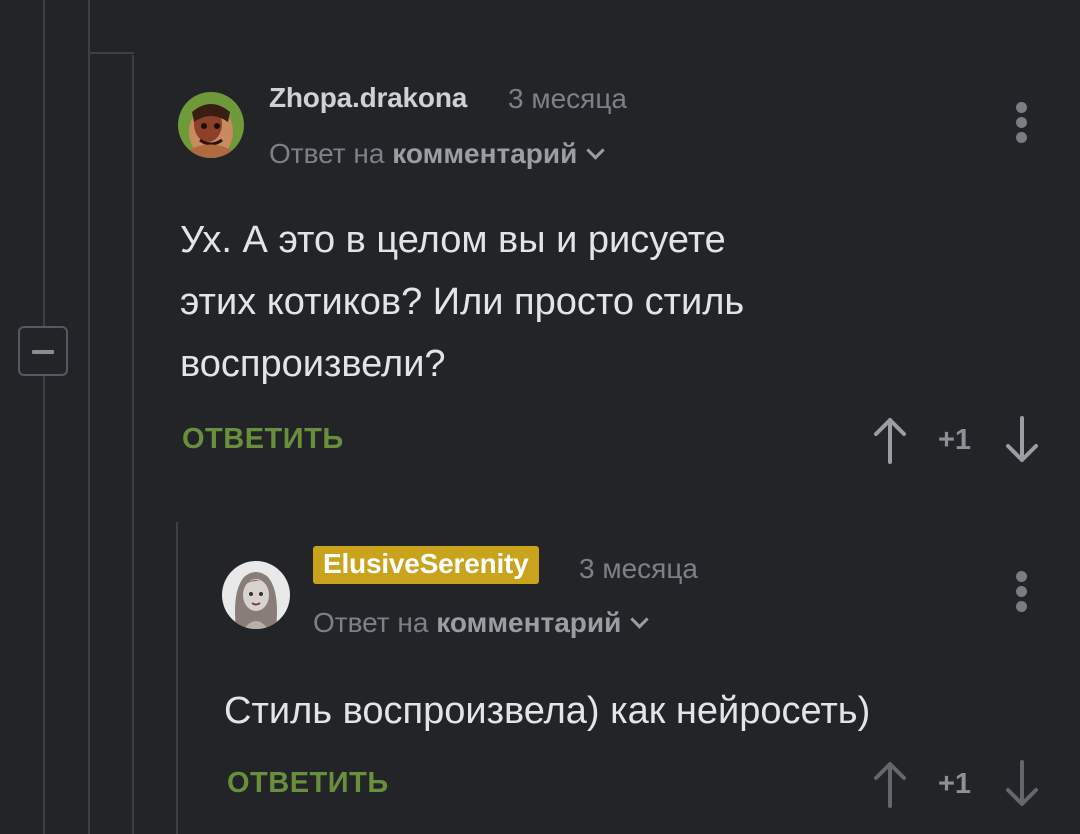 Image resolution: width=1080 pixels, height=834 pixels. Describe the element at coordinates (453, 240) in the screenshot. I see `comment-line: Ух. А это в целом вы и рисуете` at that location.